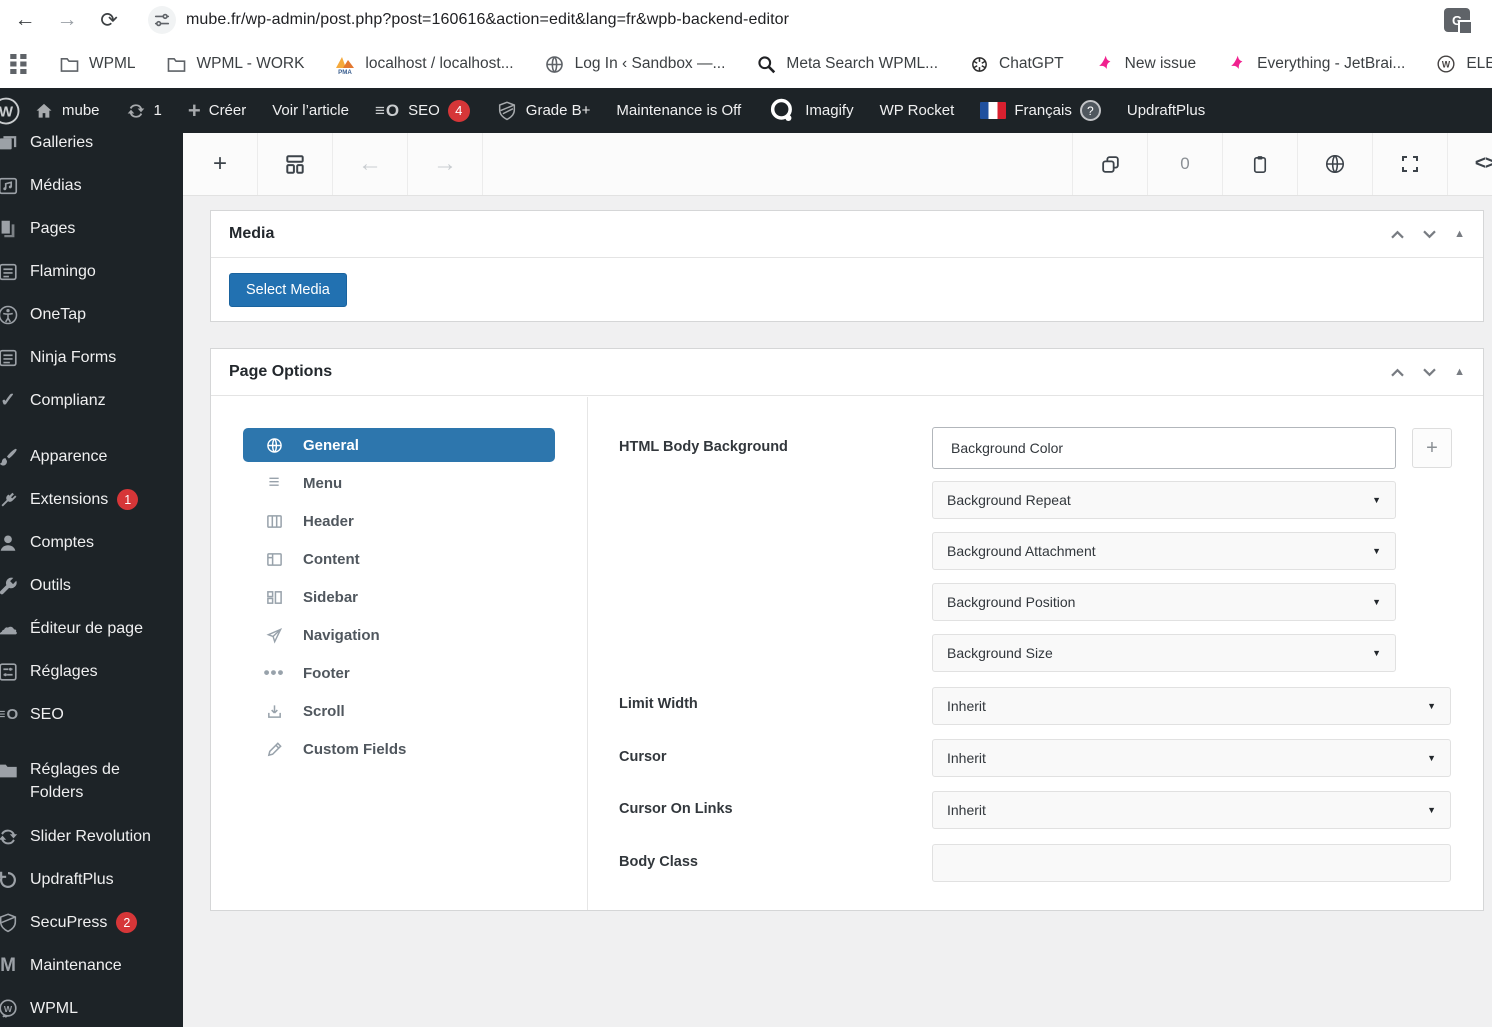 The image size is (1492, 1027). I want to click on sidebar-item-pages: Pages, so click(91, 228).